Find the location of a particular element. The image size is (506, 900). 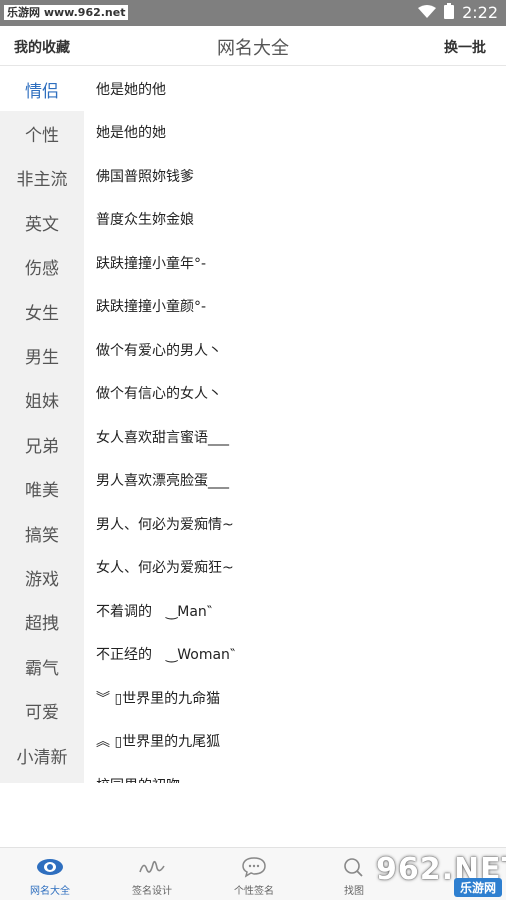

tab-name-collection: 网名大全 is located at coordinates (50, 874).